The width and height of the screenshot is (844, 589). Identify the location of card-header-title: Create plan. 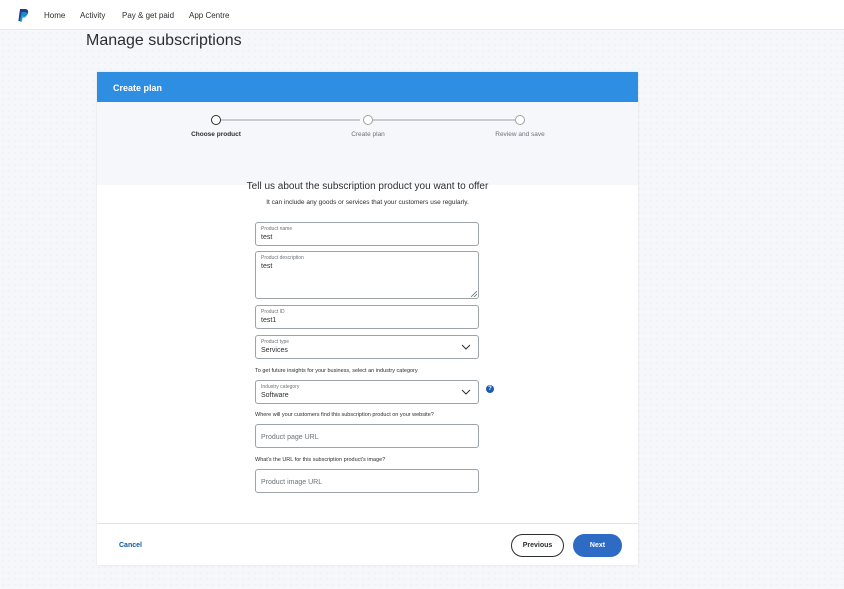
(138, 88).